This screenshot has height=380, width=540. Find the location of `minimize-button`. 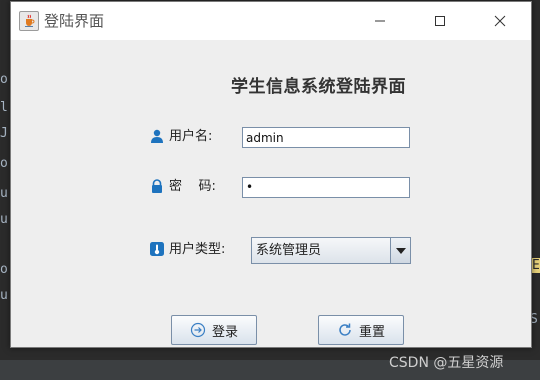

minimize-button is located at coordinates (380, 21).